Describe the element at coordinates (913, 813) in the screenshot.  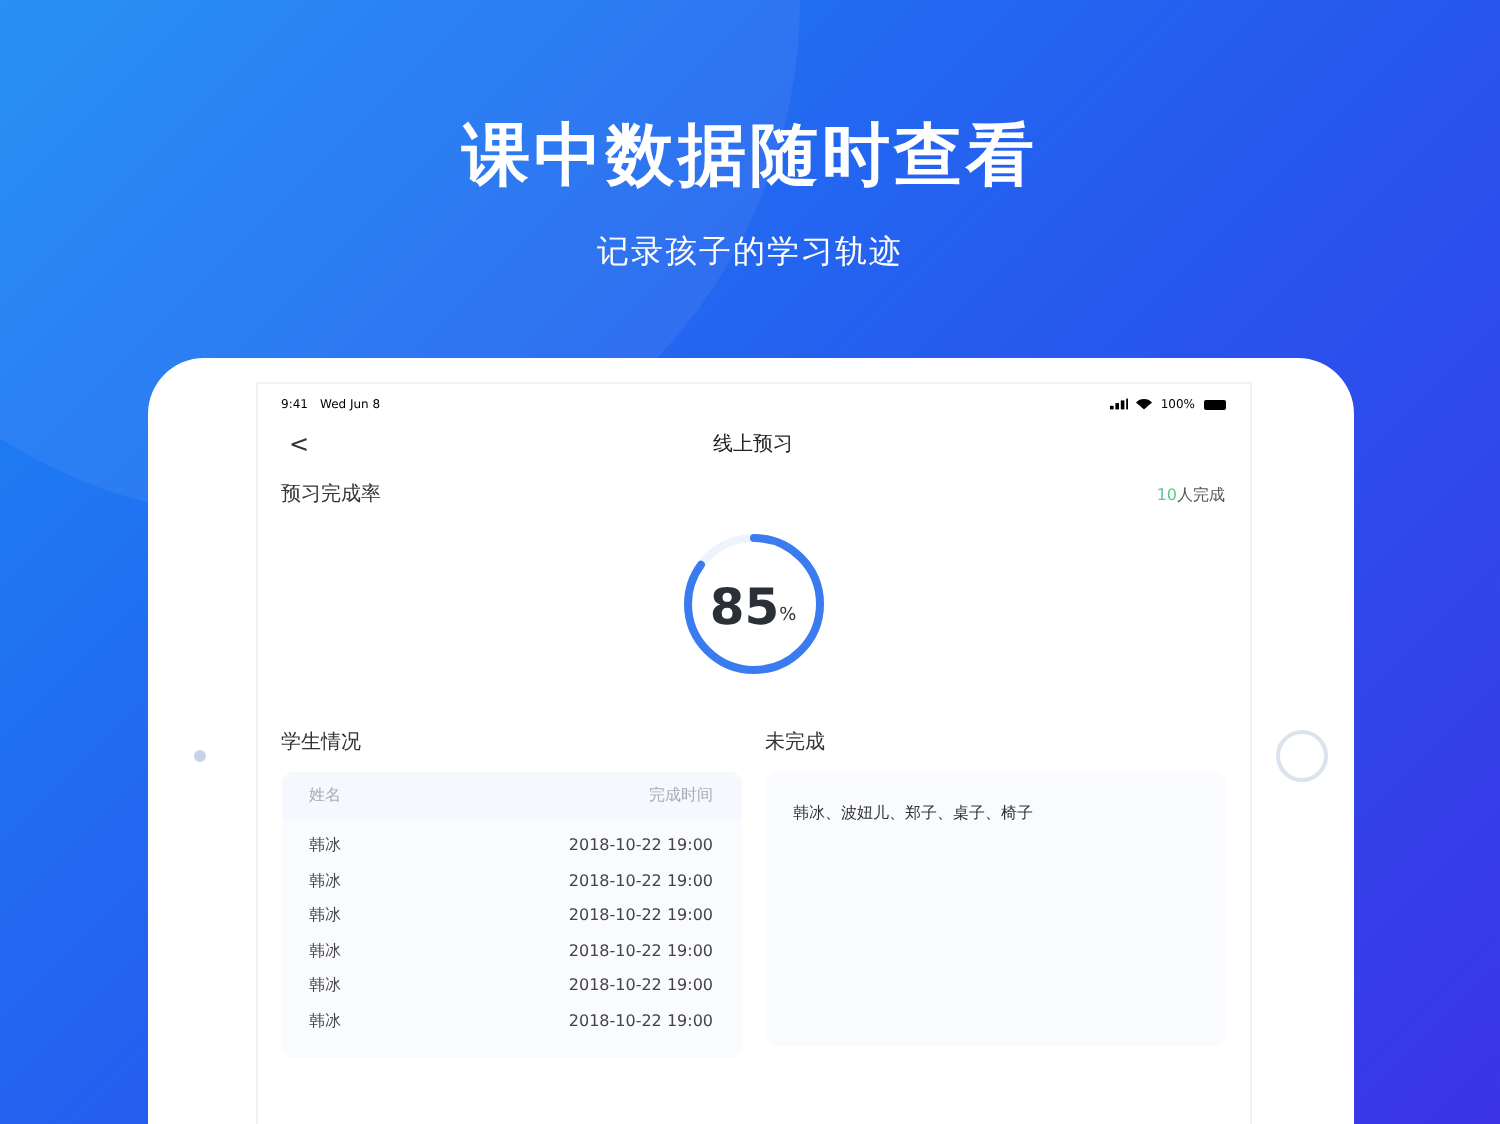
I see `incomplete-names: 韩冰、波妞儿、郑子、桌子、椅子` at that location.